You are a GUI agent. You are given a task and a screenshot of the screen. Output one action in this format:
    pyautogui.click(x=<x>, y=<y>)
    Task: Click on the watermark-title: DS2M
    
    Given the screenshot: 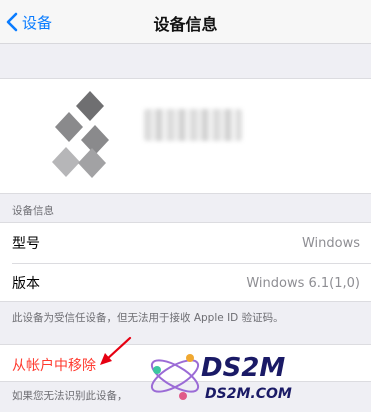 What is the action you would take?
    pyautogui.click(x=243, y=368)
    